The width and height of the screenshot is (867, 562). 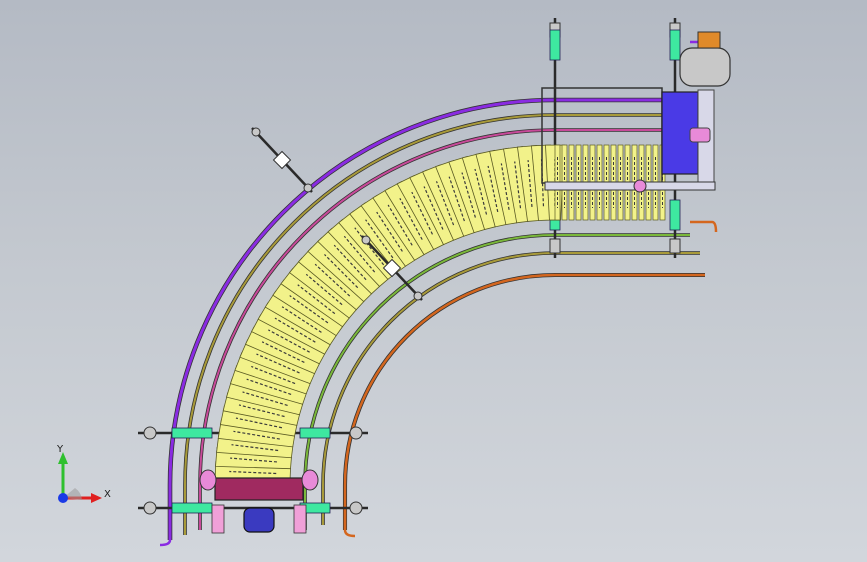 What do you see at coordinates (107, 494) in the screenshot?
I see `x-axis-label: X` at bounding box center [107, 494].